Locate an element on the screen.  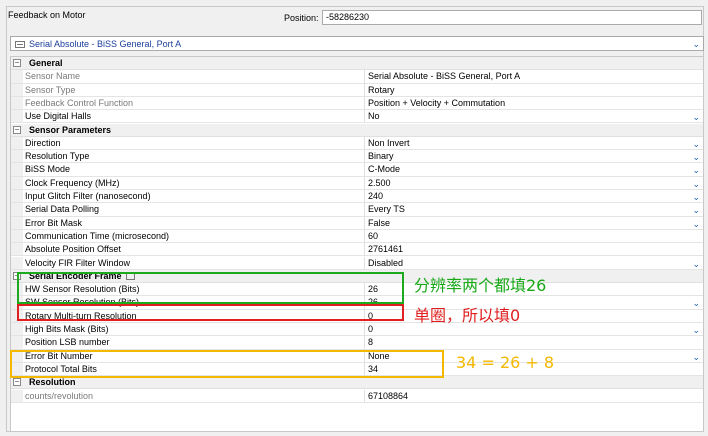
position-field: -58286230 is located at coordinates (512, 17).